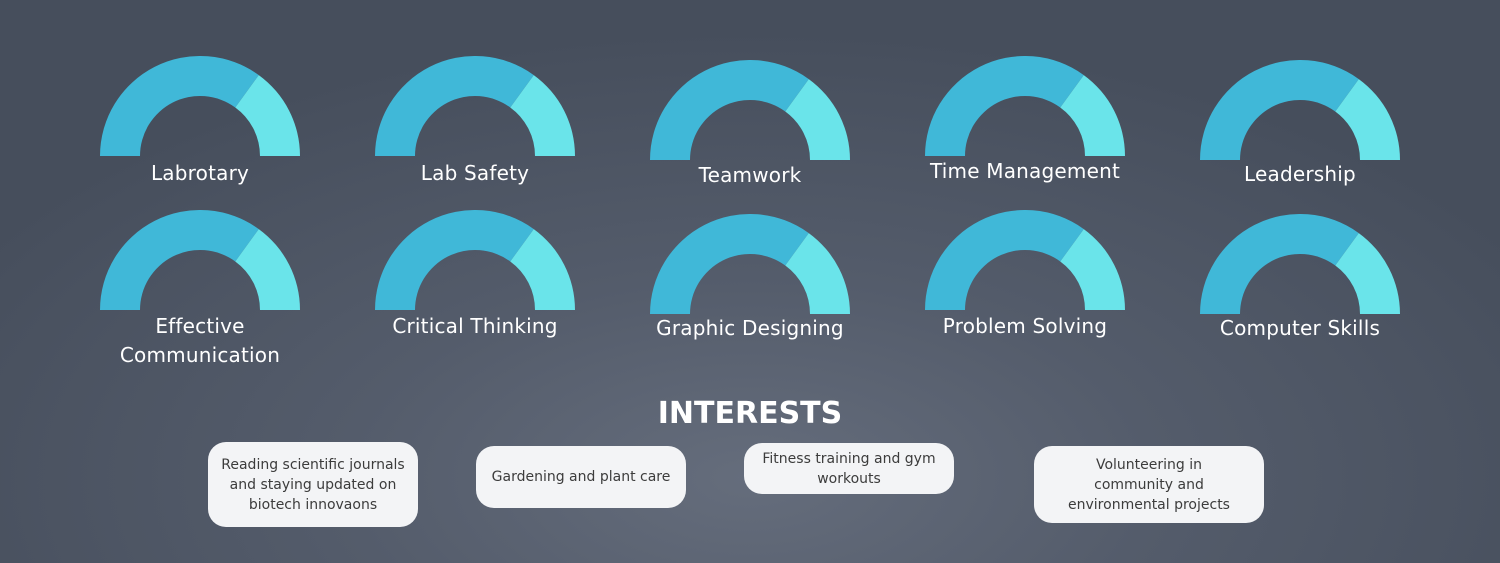 The height and width of the screenshot is (563, 1500). I want to click on skill-label: Computer Skills, so click(1300, 328).